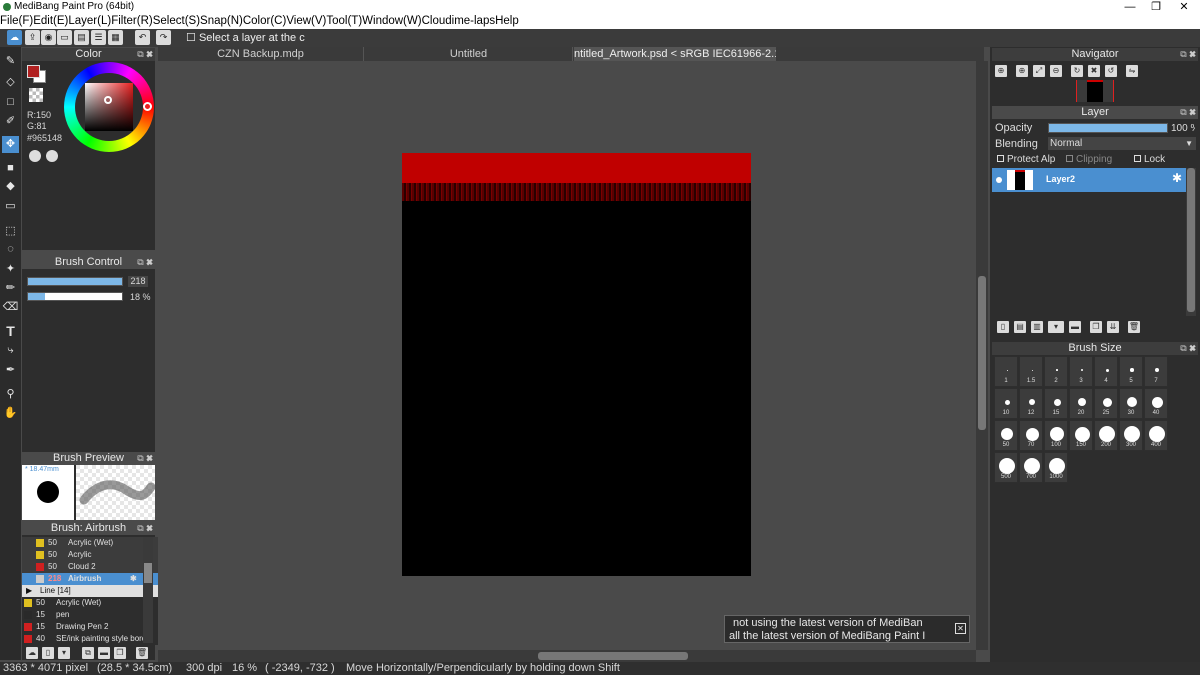 The width and height of the screenshot is (1200, 675). What do you see at coordinates (148, 590) in the screenshot?
I see `brush-list-scrollbar` at bounding box center [148, 590].